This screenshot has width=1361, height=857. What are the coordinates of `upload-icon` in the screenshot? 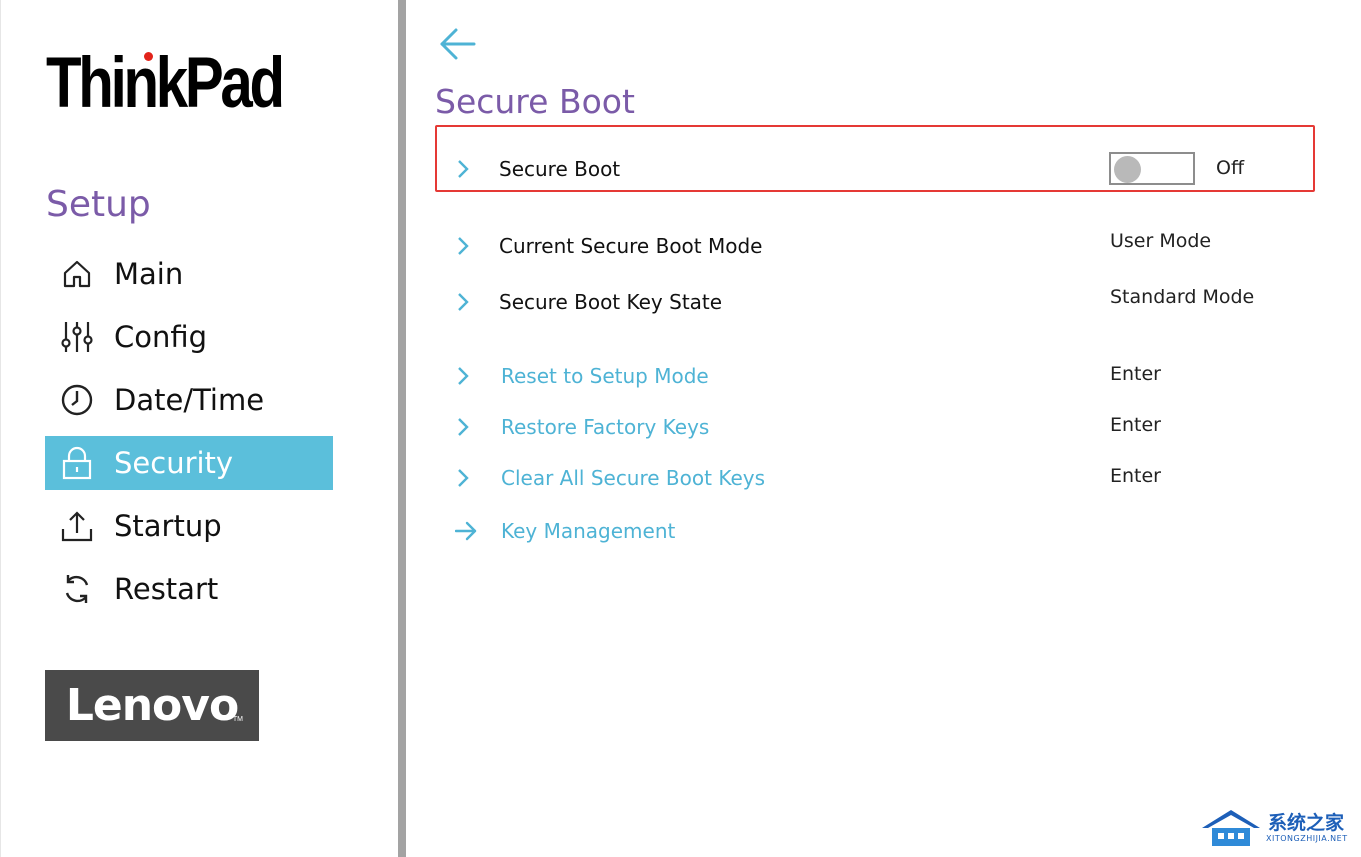 It's located at (77, 526).